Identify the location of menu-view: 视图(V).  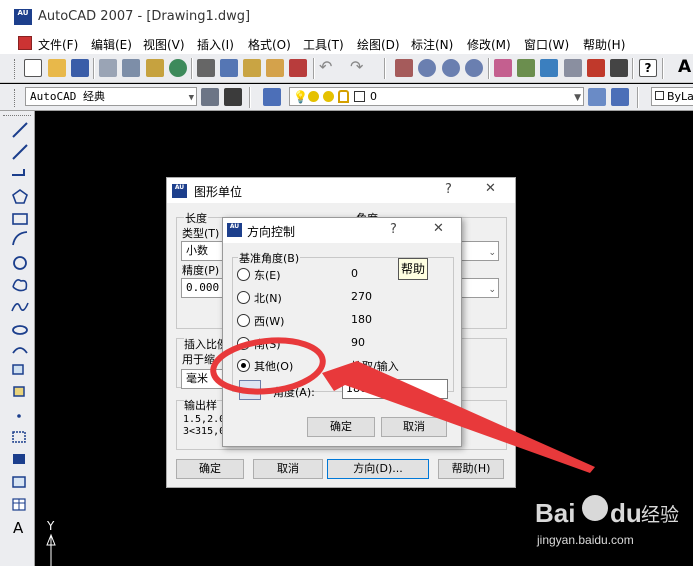
(164, 44).